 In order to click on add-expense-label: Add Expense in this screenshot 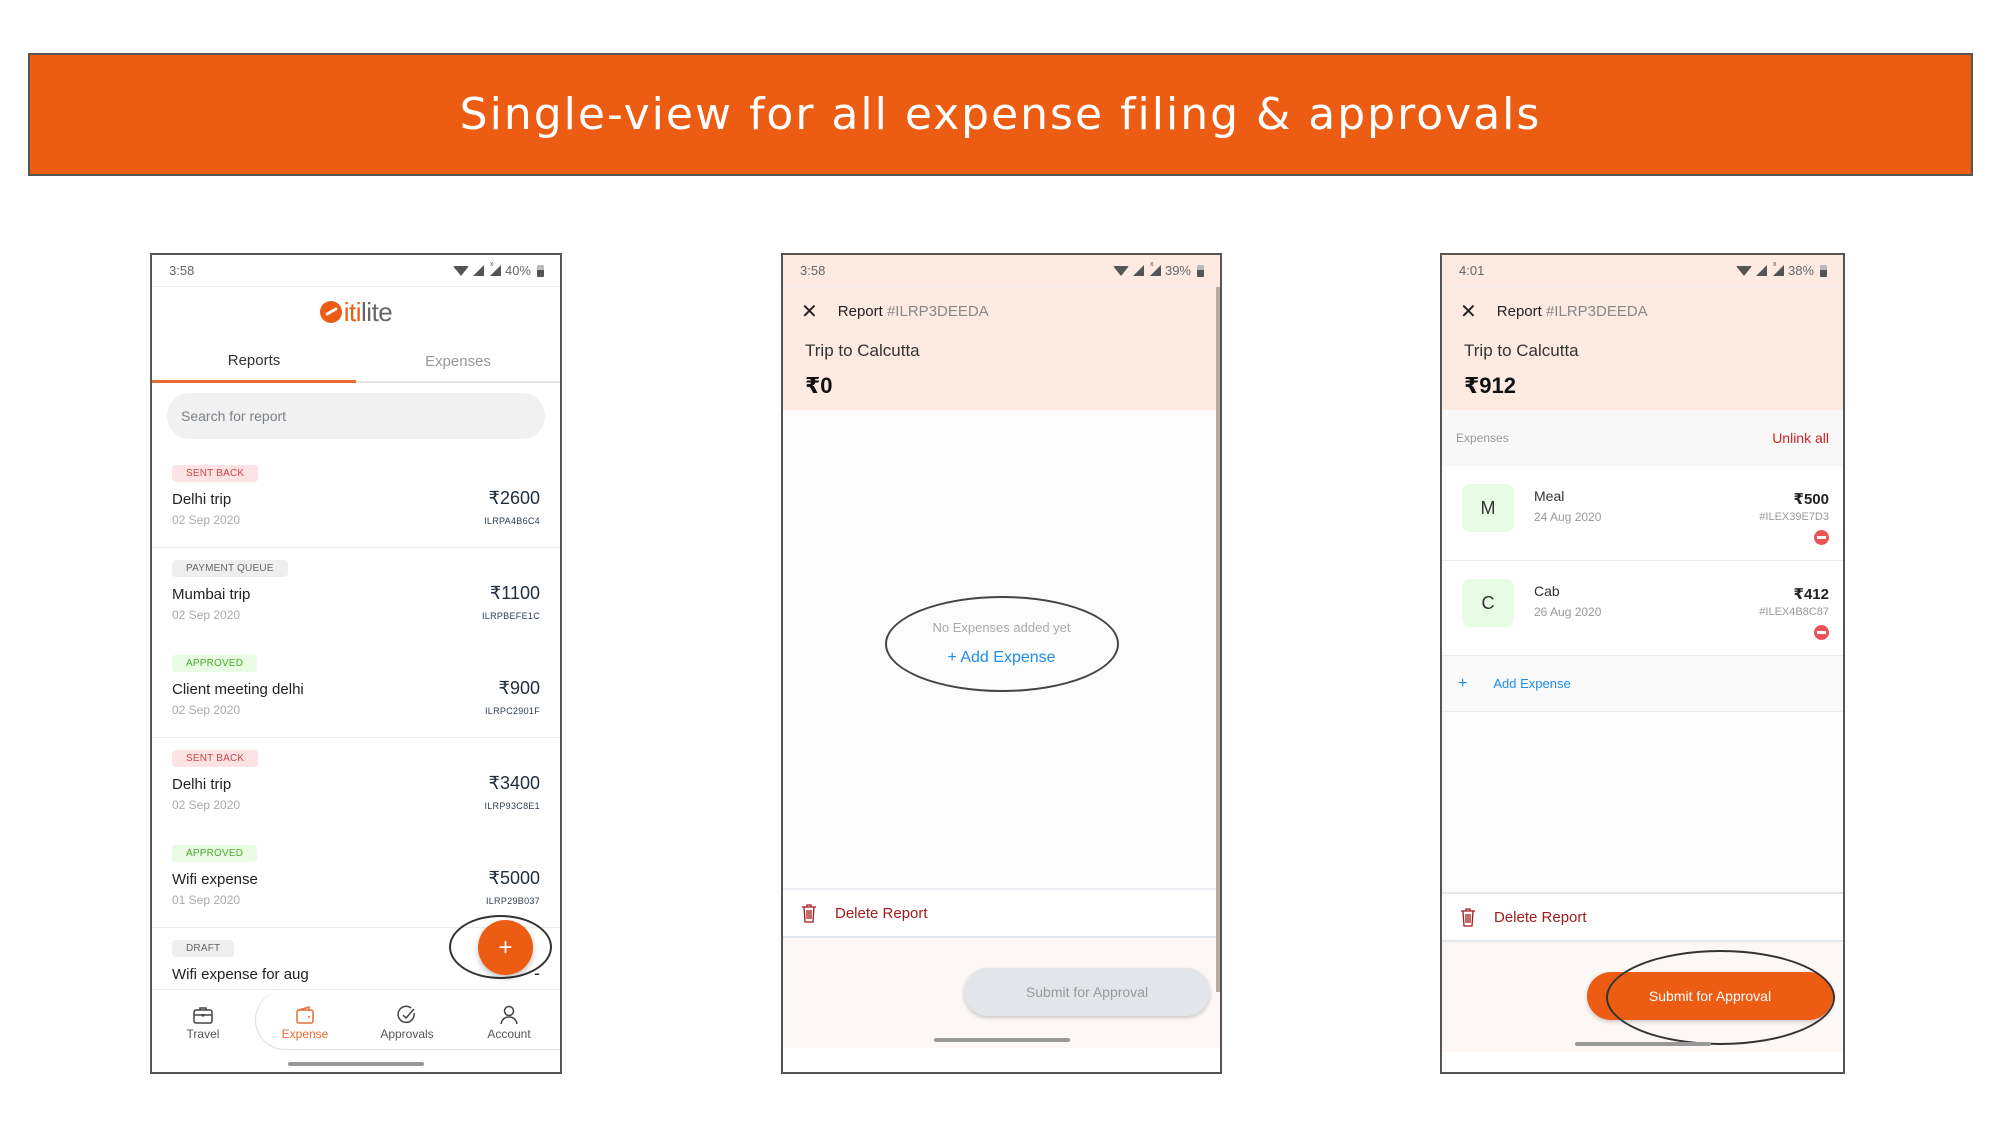, I will do `click(1532, 683)`.